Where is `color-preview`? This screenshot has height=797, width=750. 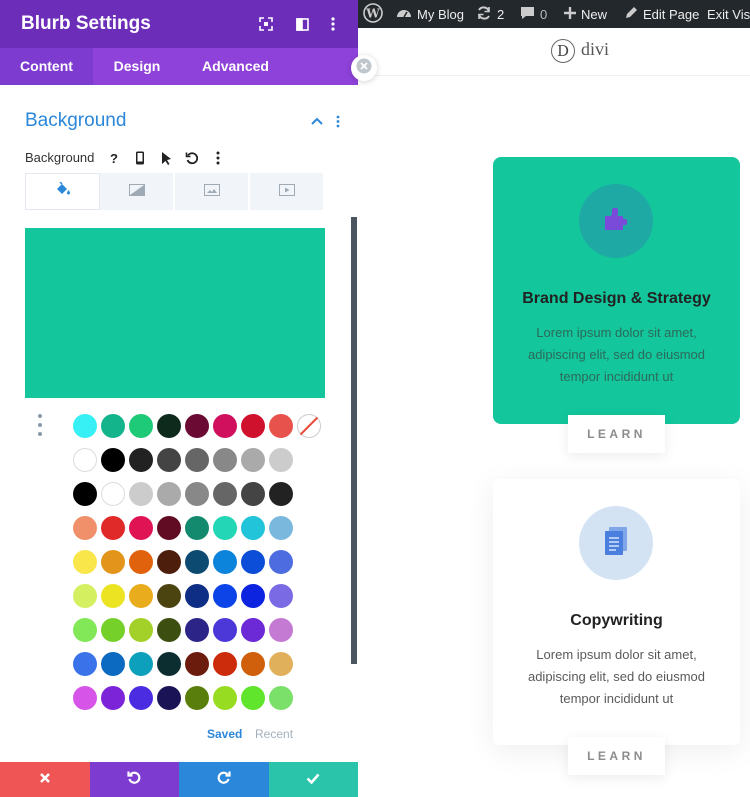 color-preview is located at coordinates (175, 313).